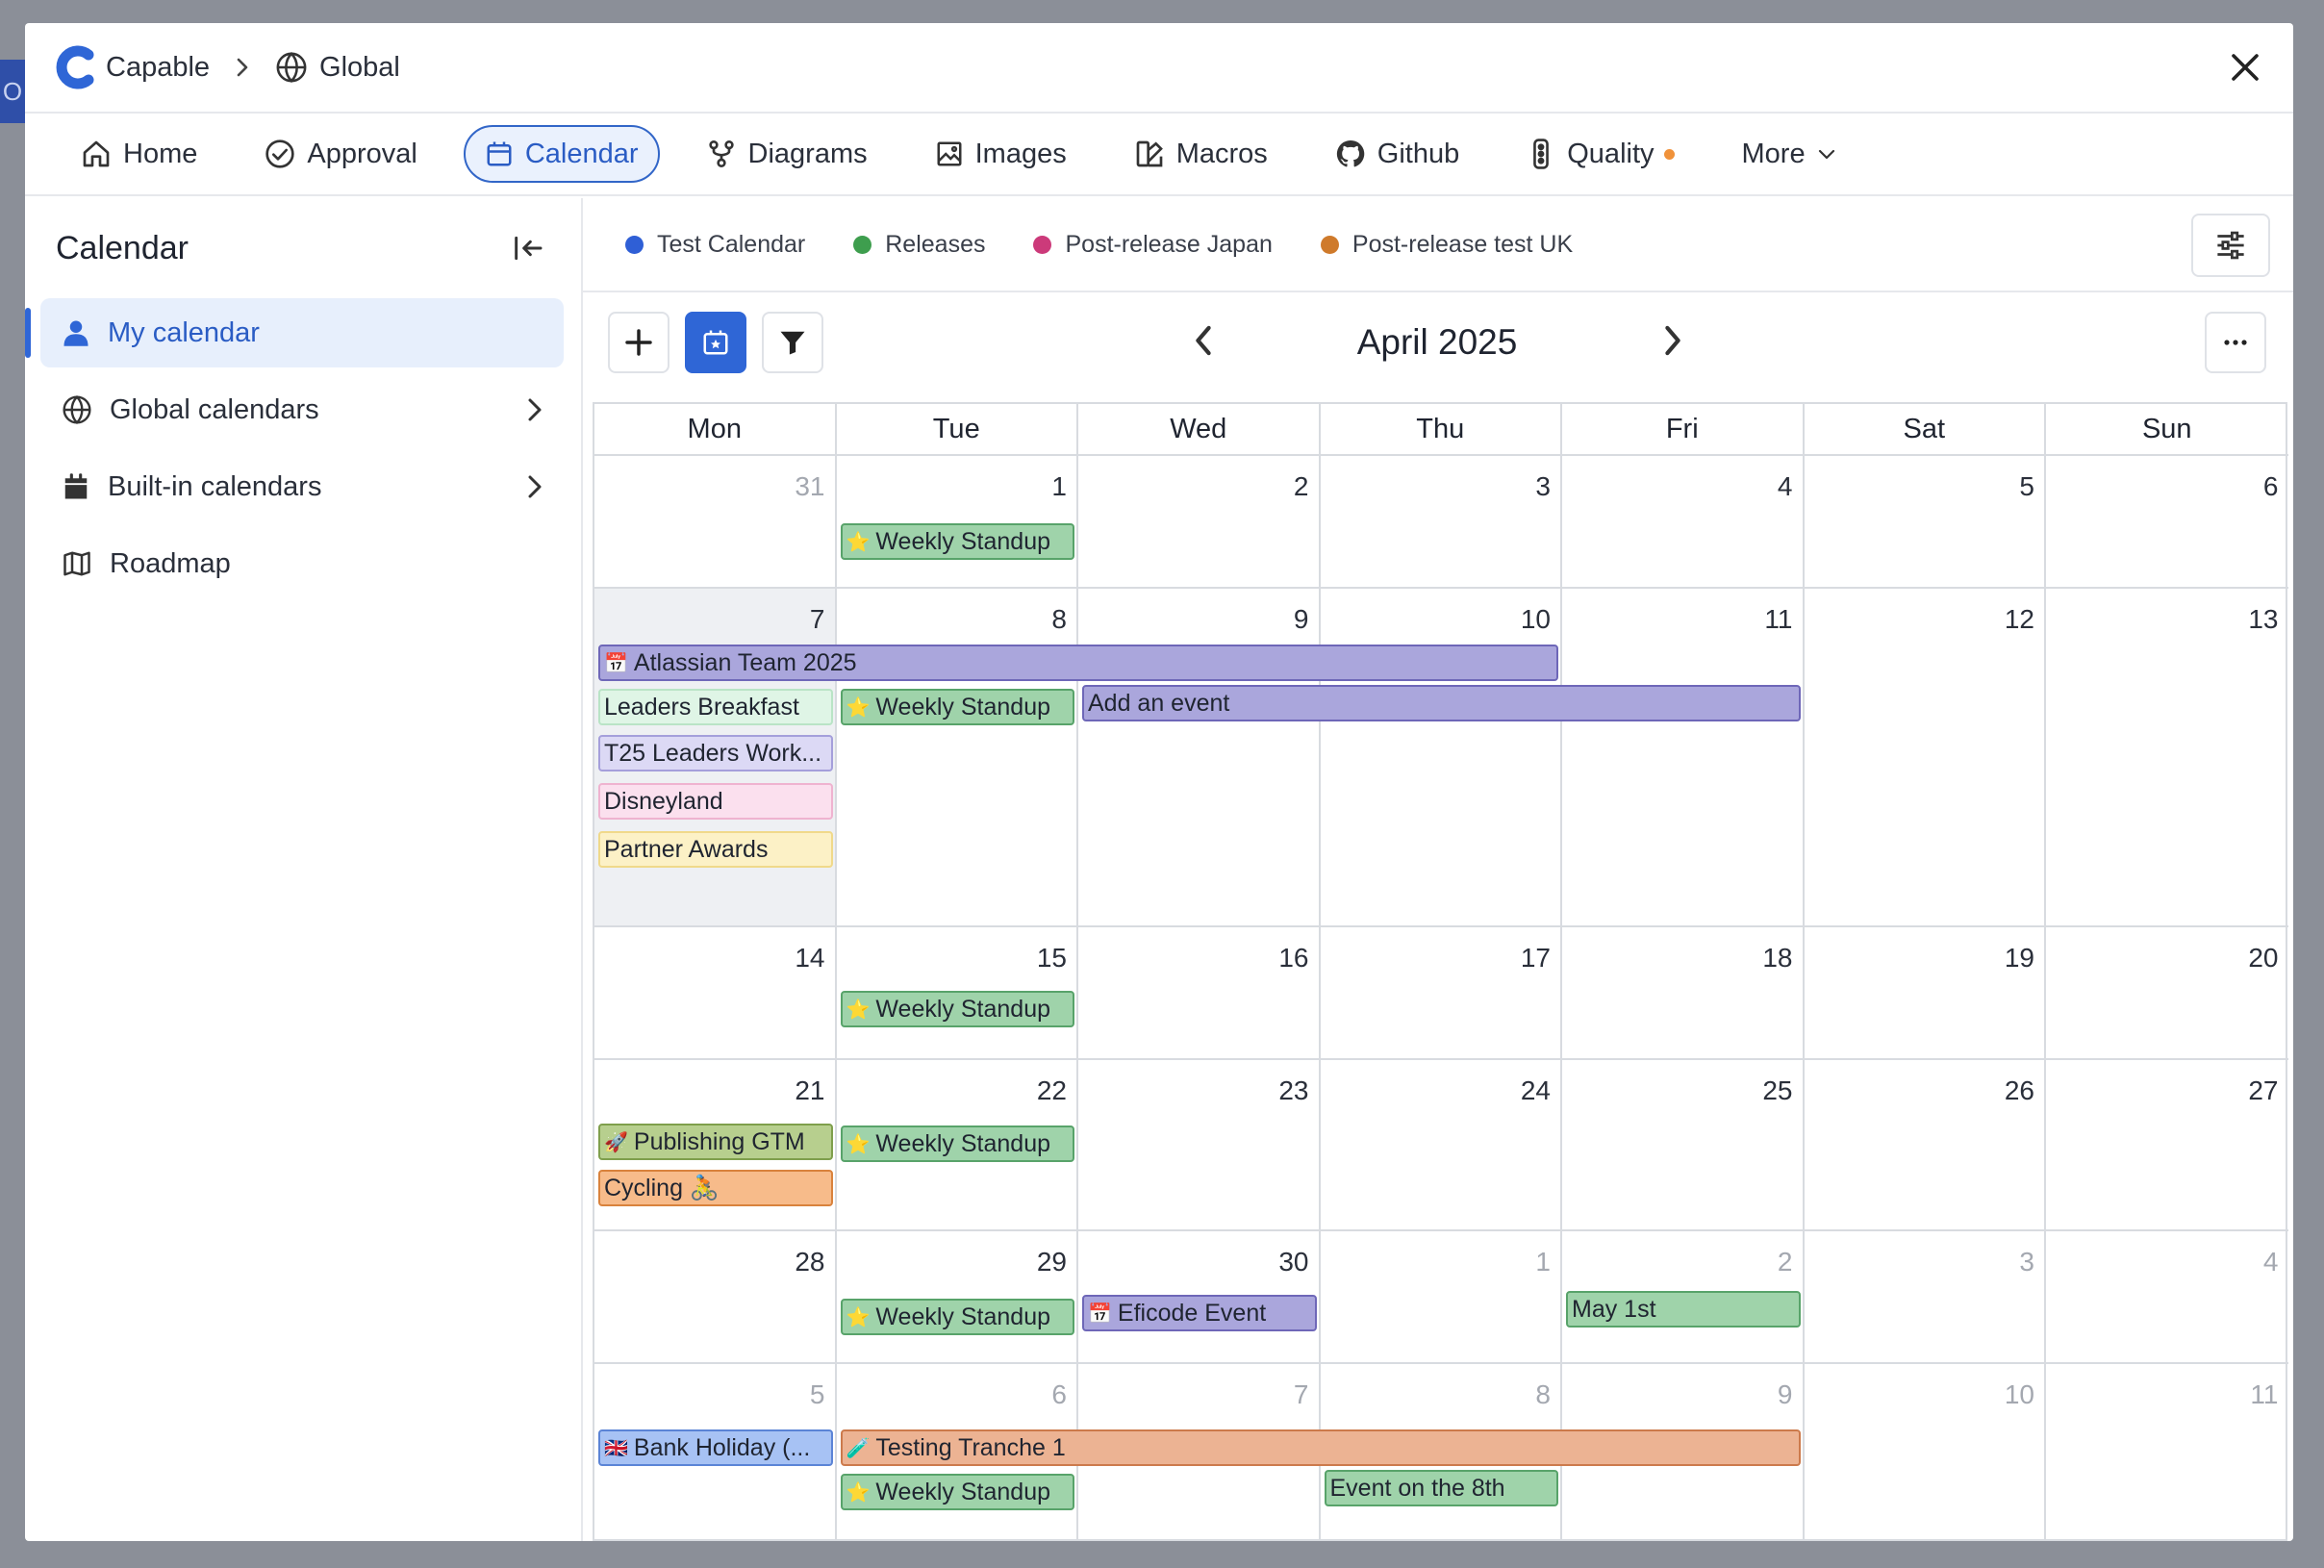  I want to click on day-cell: 2, so click(1199, 520).